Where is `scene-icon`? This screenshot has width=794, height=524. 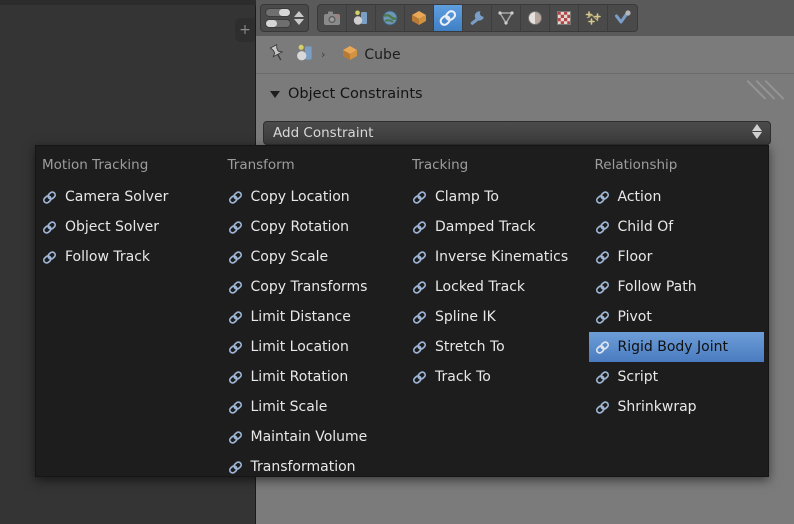
scene-icon is located at coordinates (360, 17).